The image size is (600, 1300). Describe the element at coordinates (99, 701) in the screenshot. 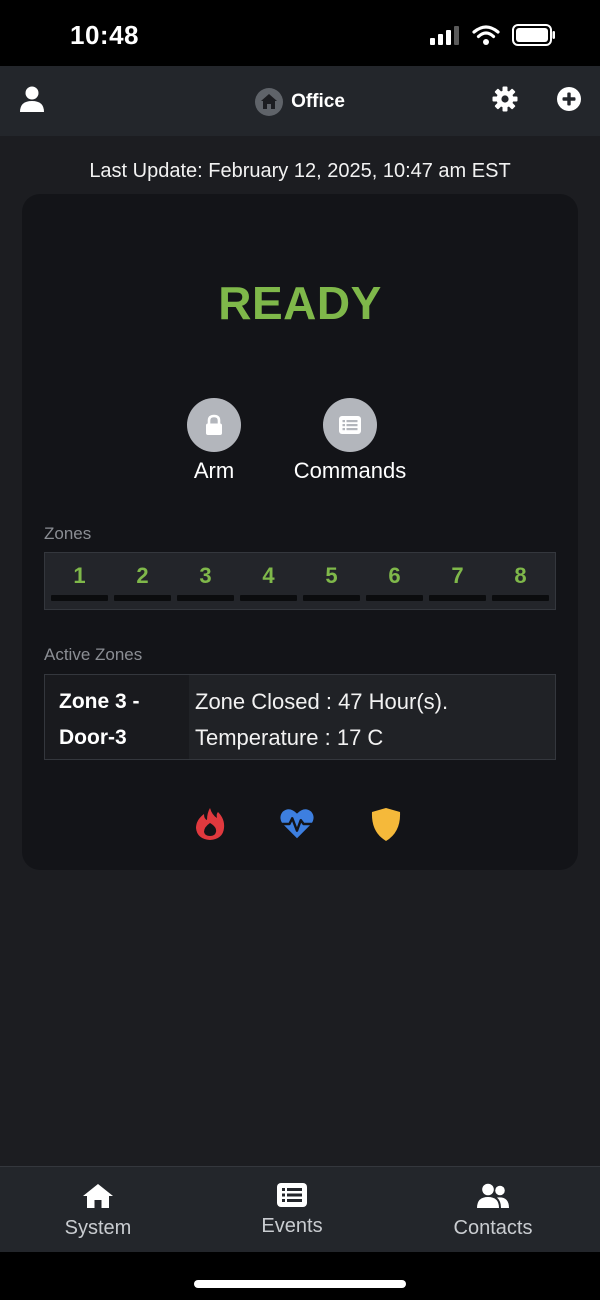

I see `active-zone-name-line1: Zone 3 -` at that location.